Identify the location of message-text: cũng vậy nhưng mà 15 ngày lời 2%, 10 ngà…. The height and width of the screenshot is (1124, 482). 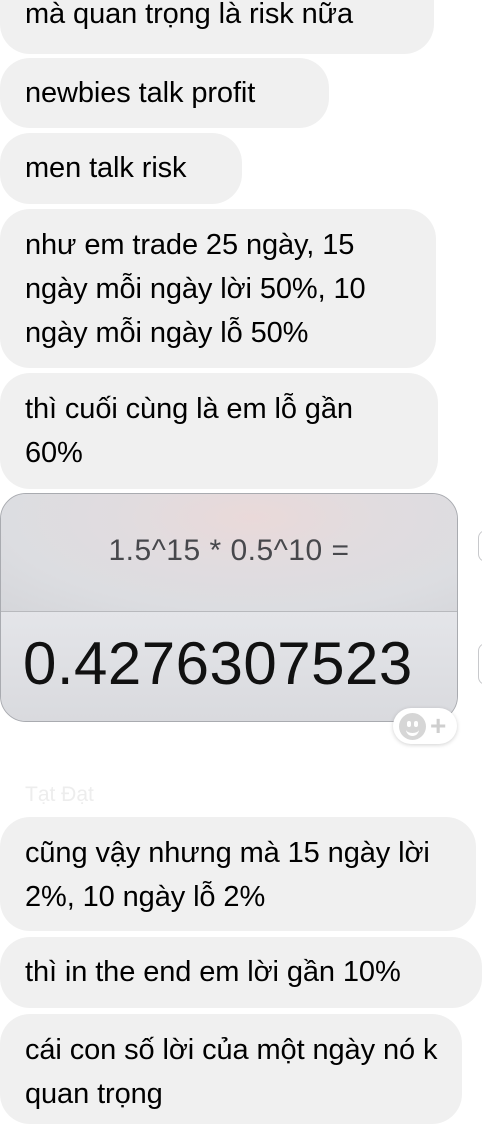
(227, 875).